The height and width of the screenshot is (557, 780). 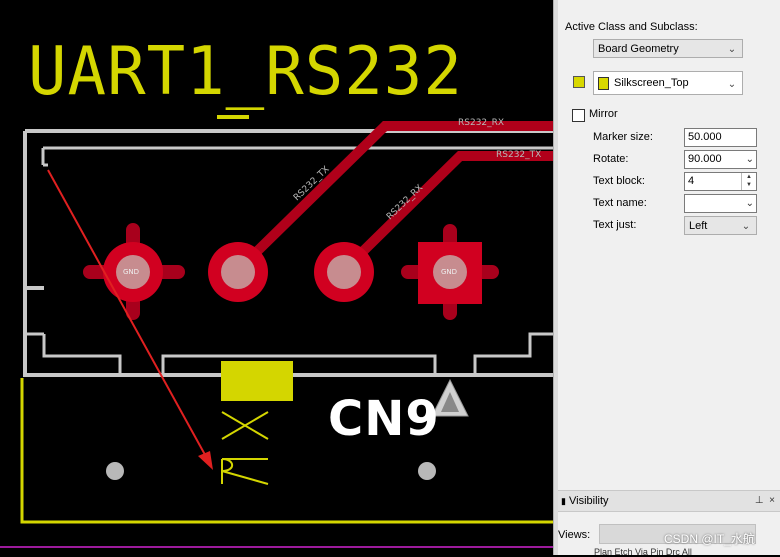 What do you see at coordinates (603, 83) in the screenshot?
I see `subclass-color-icon` at bounding box center [603, 83].